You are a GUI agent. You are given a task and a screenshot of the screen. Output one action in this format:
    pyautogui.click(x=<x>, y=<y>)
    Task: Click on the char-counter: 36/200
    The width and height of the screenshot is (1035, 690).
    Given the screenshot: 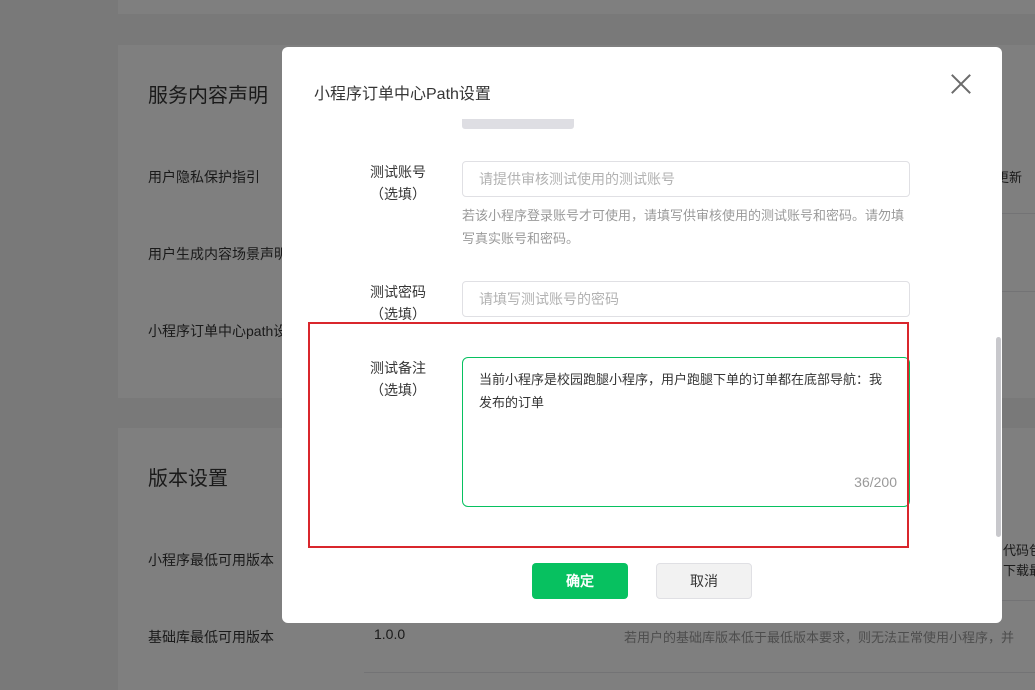 What is the action you would take?
    pyautogui.click(x=875, y=482)
    